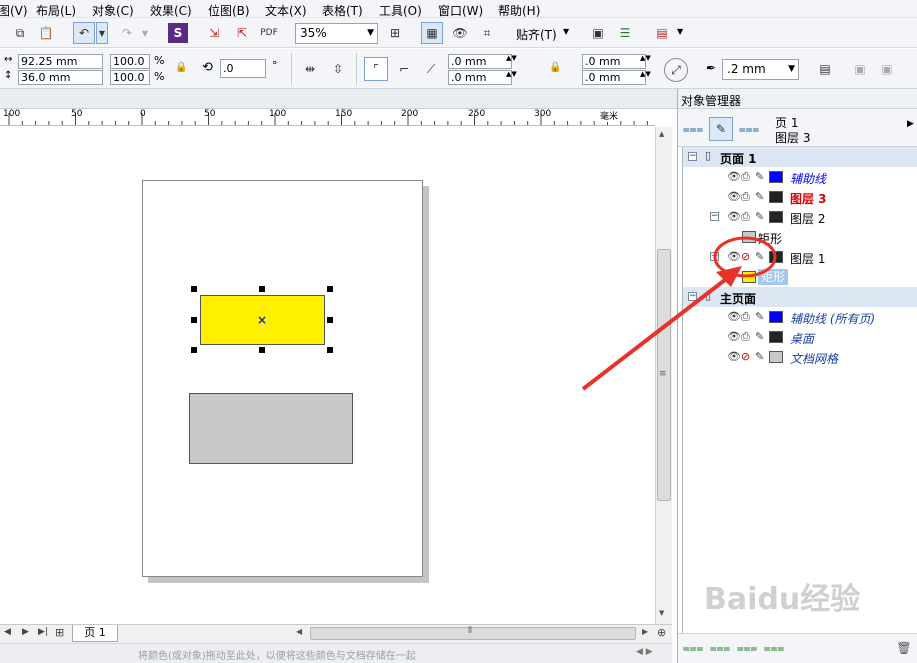 The height and width of the screenshot is (663, 917). Describe the element at coordinates (658, 331) in the screenshot. I see `highlight-arrow` at that location.